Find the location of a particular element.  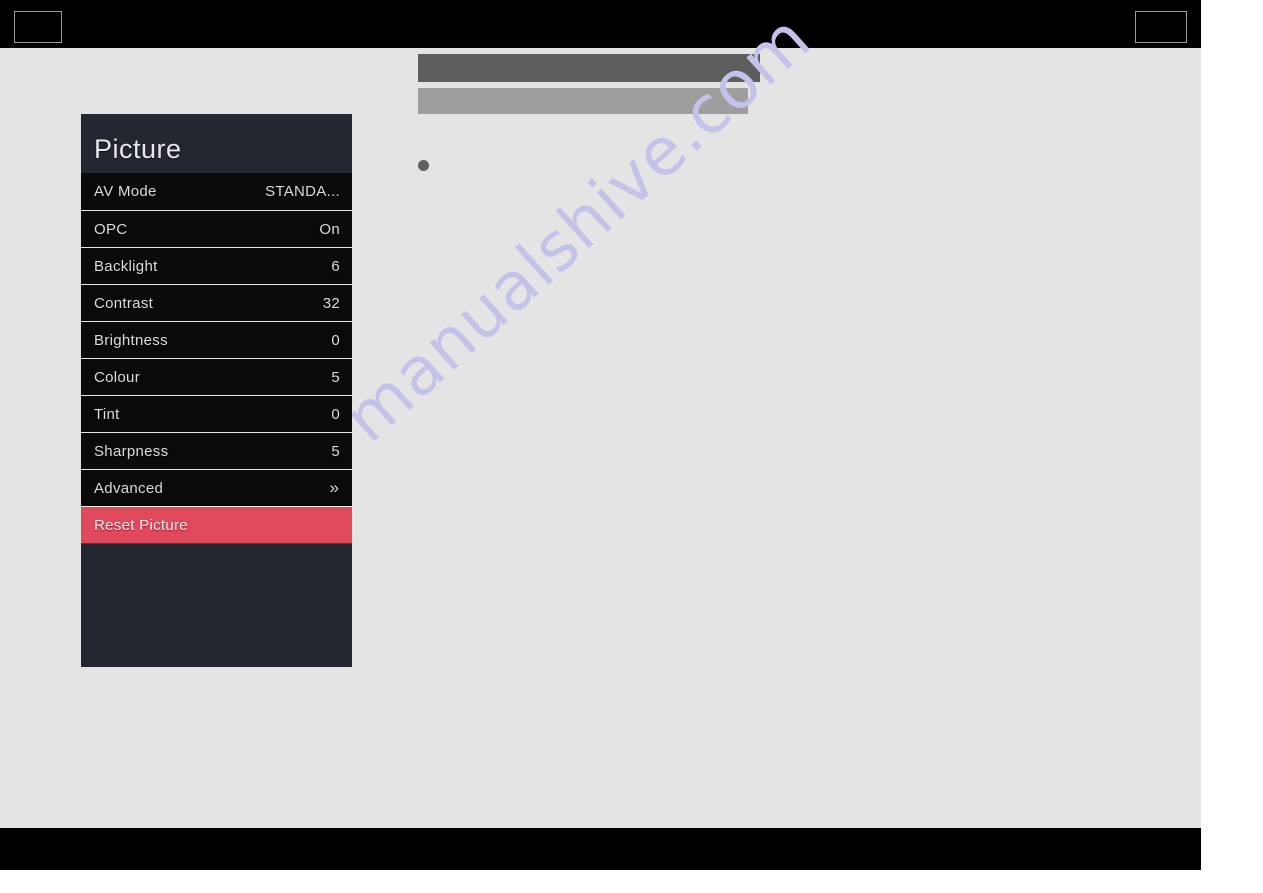

panel-empty-area is located at coordinates (216, 605).